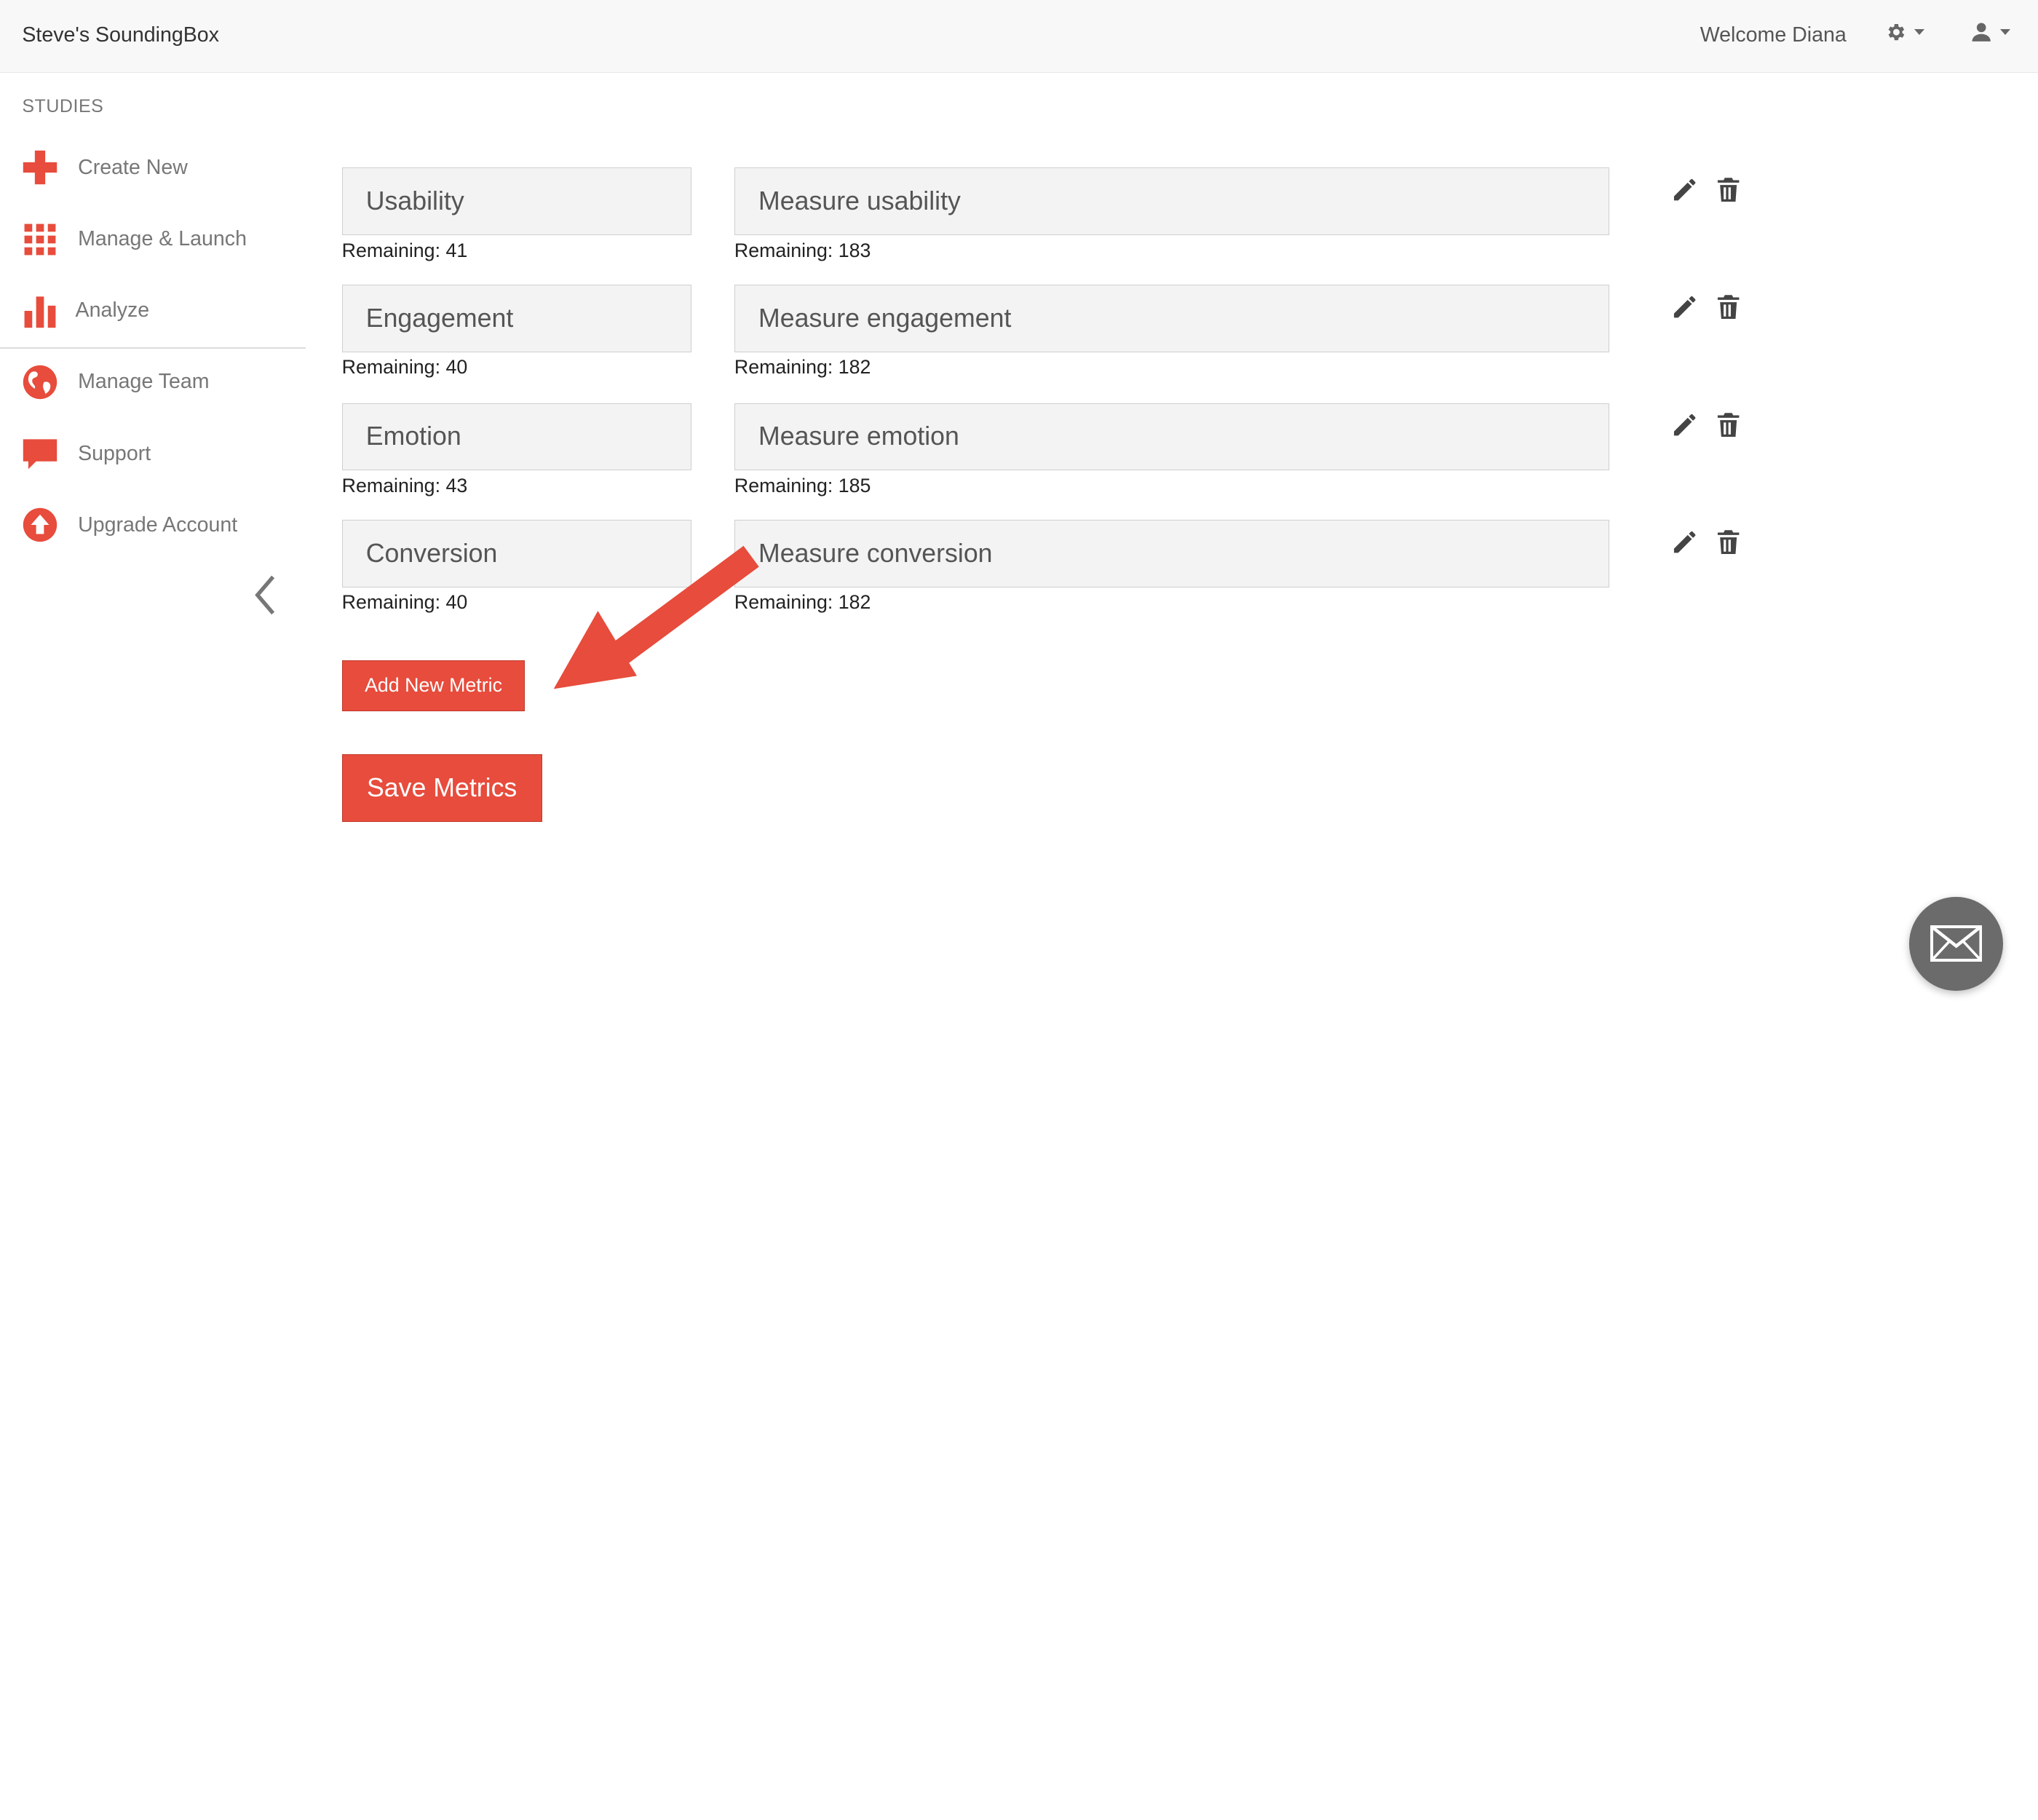 The image size is (2038, 1820). I want to click on description-remaining-count: Remaining: 182, so click(802, 367).